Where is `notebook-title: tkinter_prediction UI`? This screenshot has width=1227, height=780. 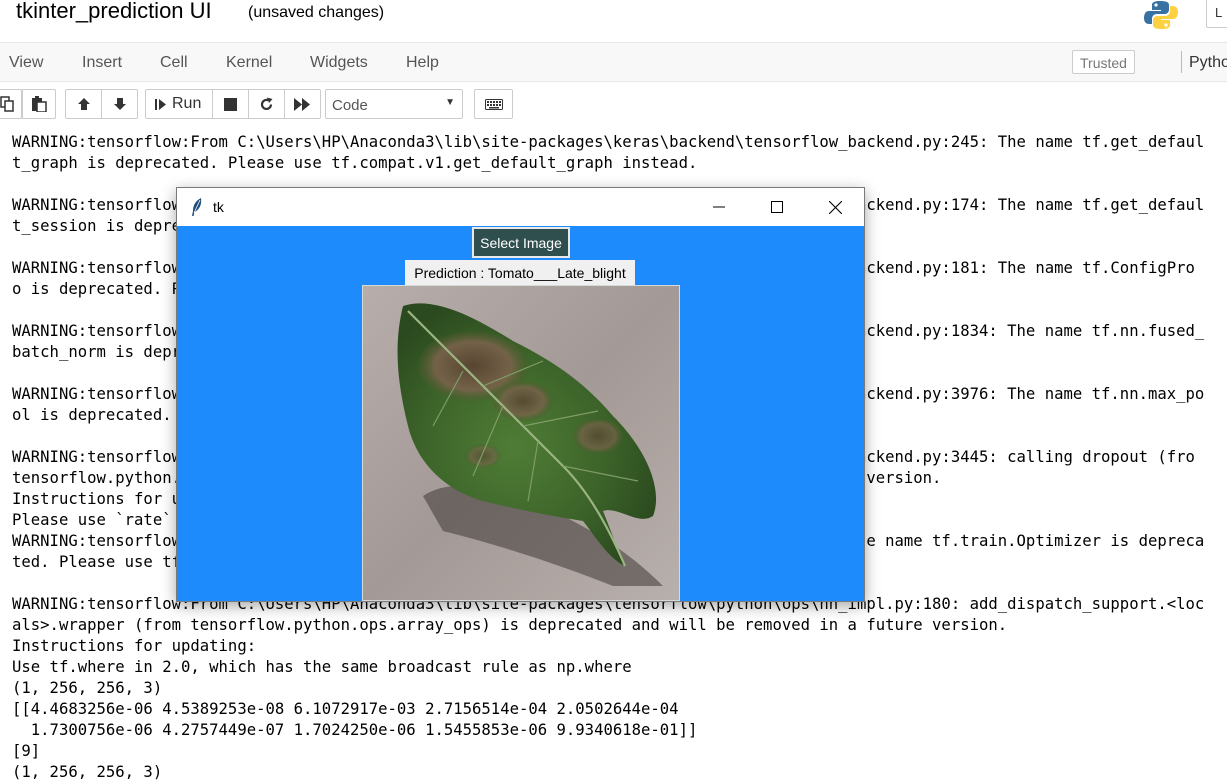
notebook-title: tkinter_prediction UI is located at coordinates (114, 12).